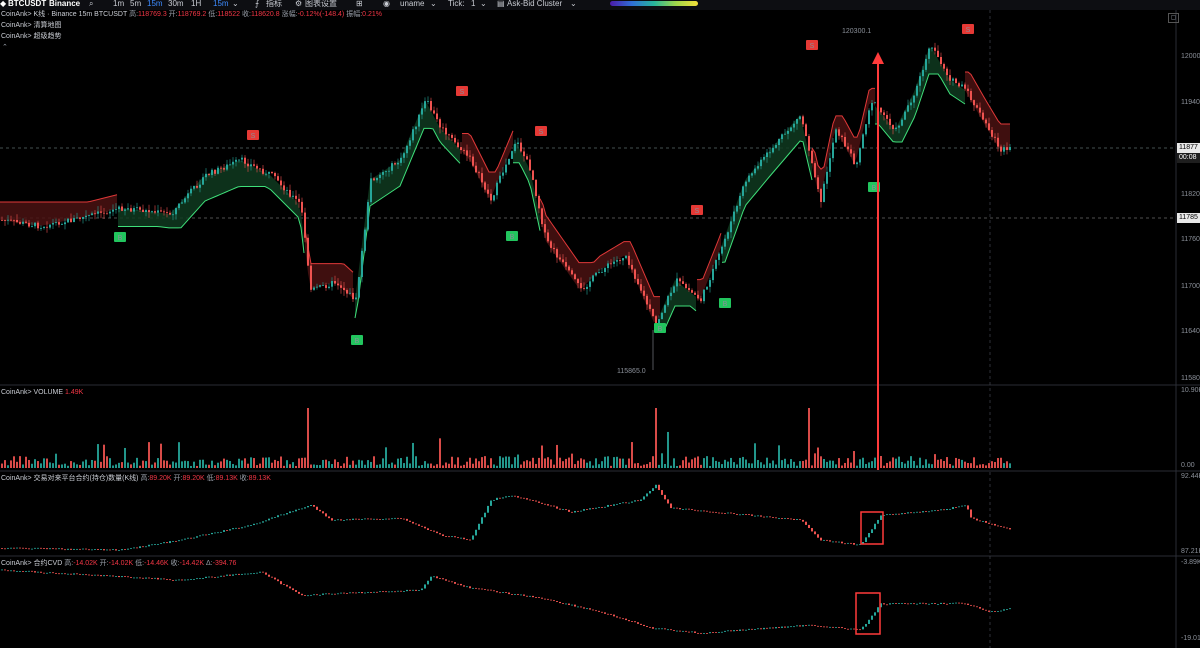 The width and height of the screenshot is (1200, 648). I want to click on settings-icon: ⚙, so click(298, 4).